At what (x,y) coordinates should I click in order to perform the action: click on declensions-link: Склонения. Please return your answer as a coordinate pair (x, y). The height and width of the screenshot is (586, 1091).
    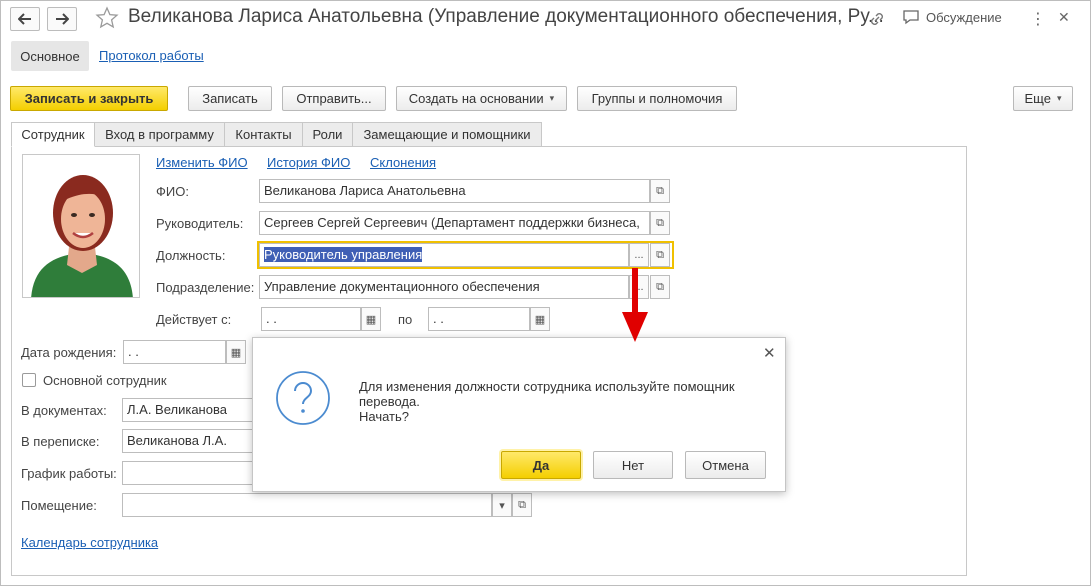
    Looking at the image, I should click on (403, 162).